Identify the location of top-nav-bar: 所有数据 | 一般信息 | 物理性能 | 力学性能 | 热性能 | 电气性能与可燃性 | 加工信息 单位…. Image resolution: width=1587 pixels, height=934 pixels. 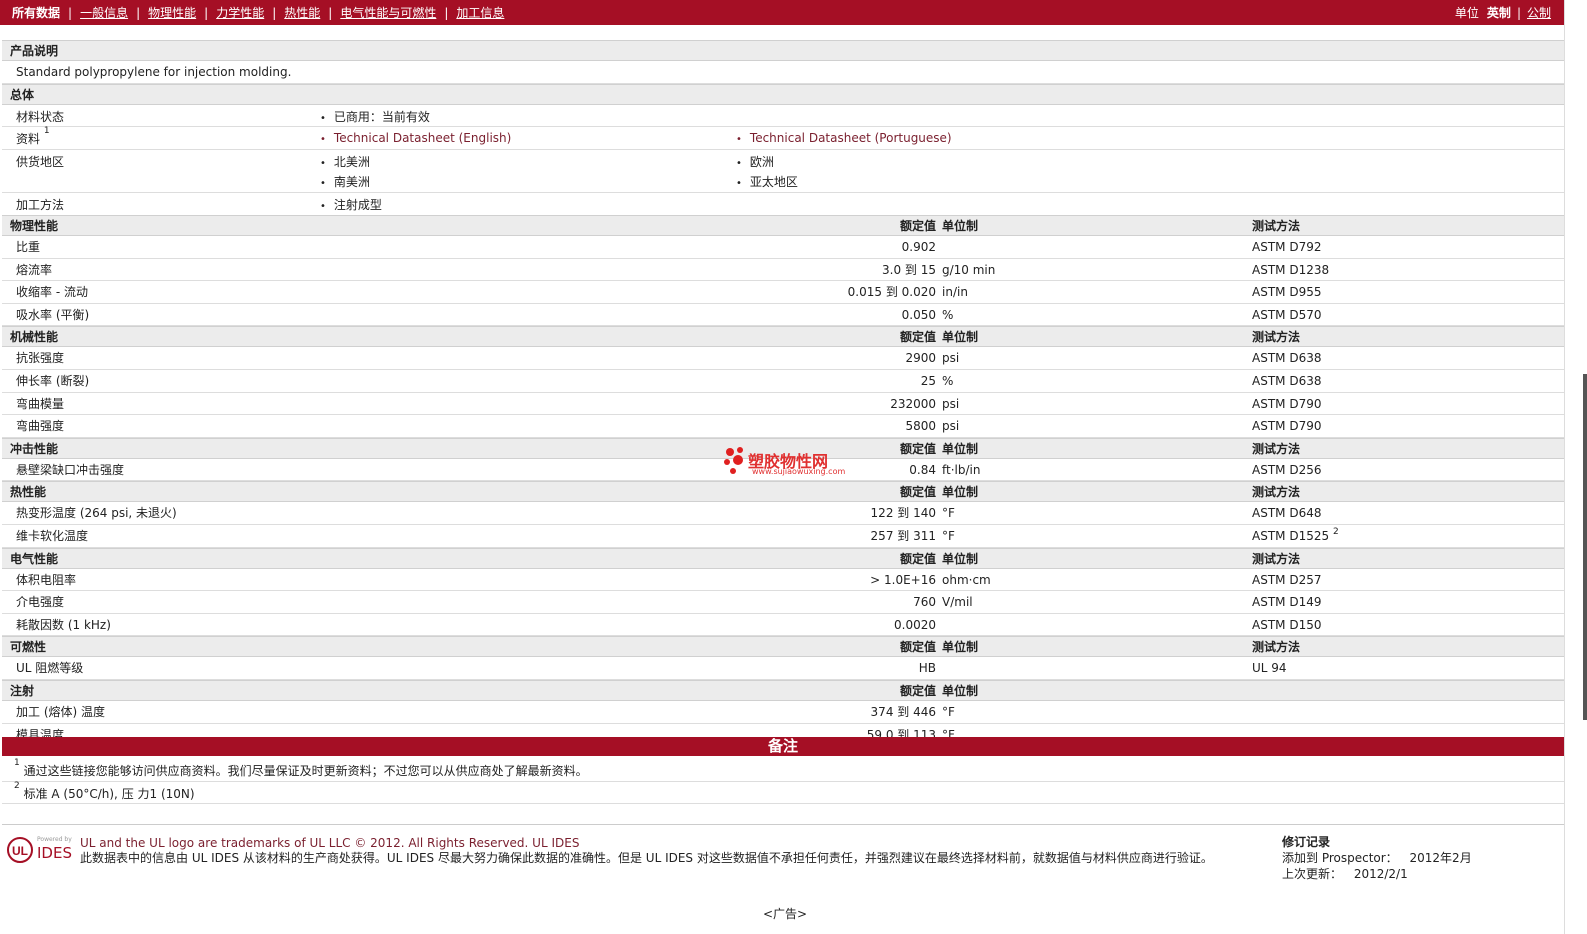
(782, 12).